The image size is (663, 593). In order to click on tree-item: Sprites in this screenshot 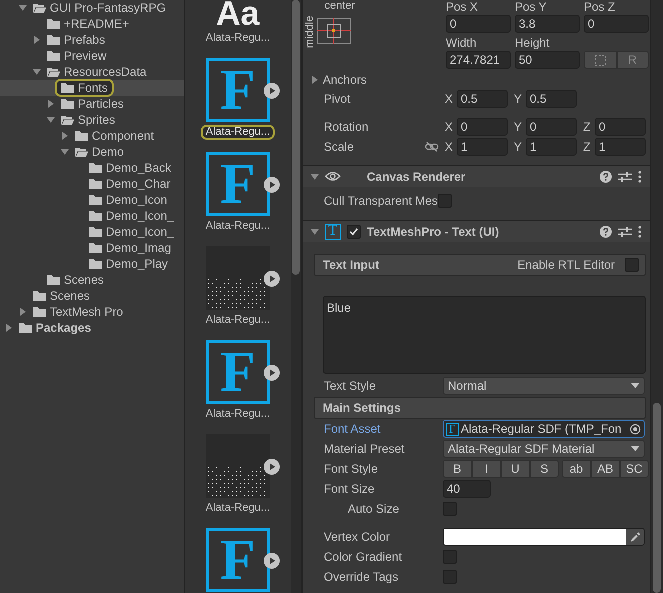, I will do `click(92, 120)`.